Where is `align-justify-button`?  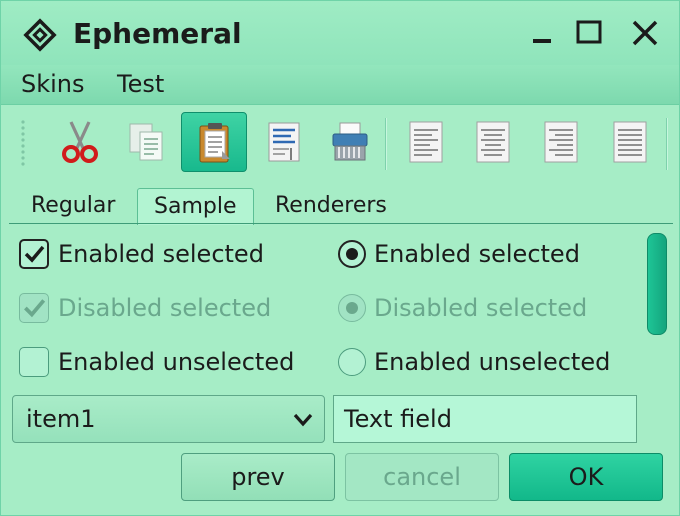
align-justify-button is located at coordinates (630, 142).